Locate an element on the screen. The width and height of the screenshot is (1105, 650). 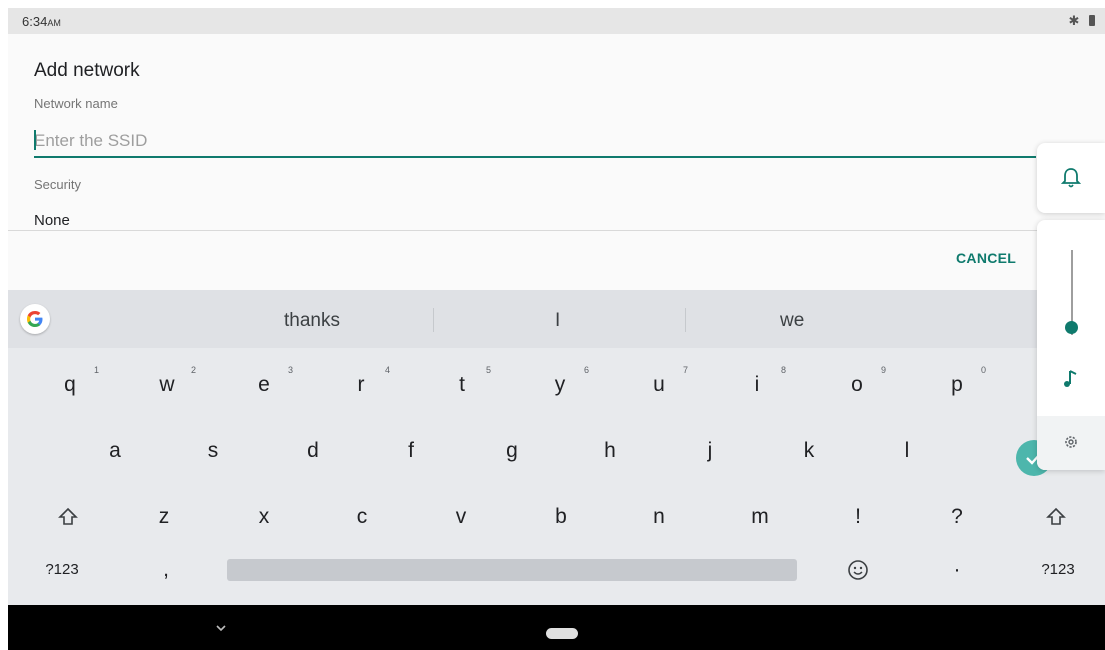
bell-icon is located at coordinates (1071, 178).